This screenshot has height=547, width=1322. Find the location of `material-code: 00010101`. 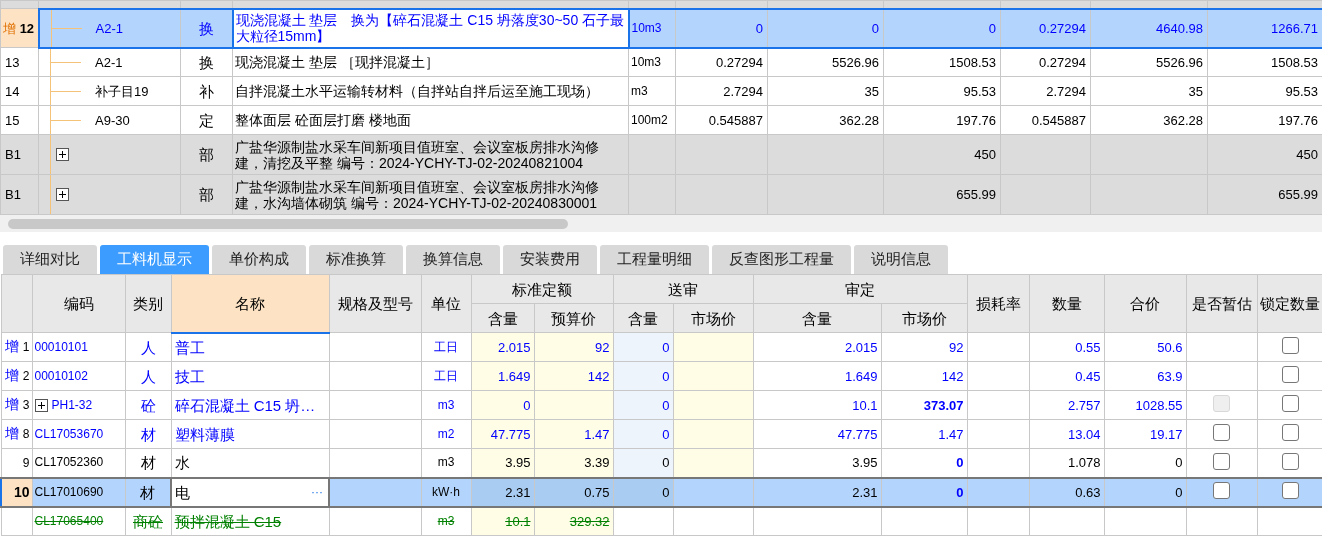

material-code: 00010101 is located at coordinates (61, 347).